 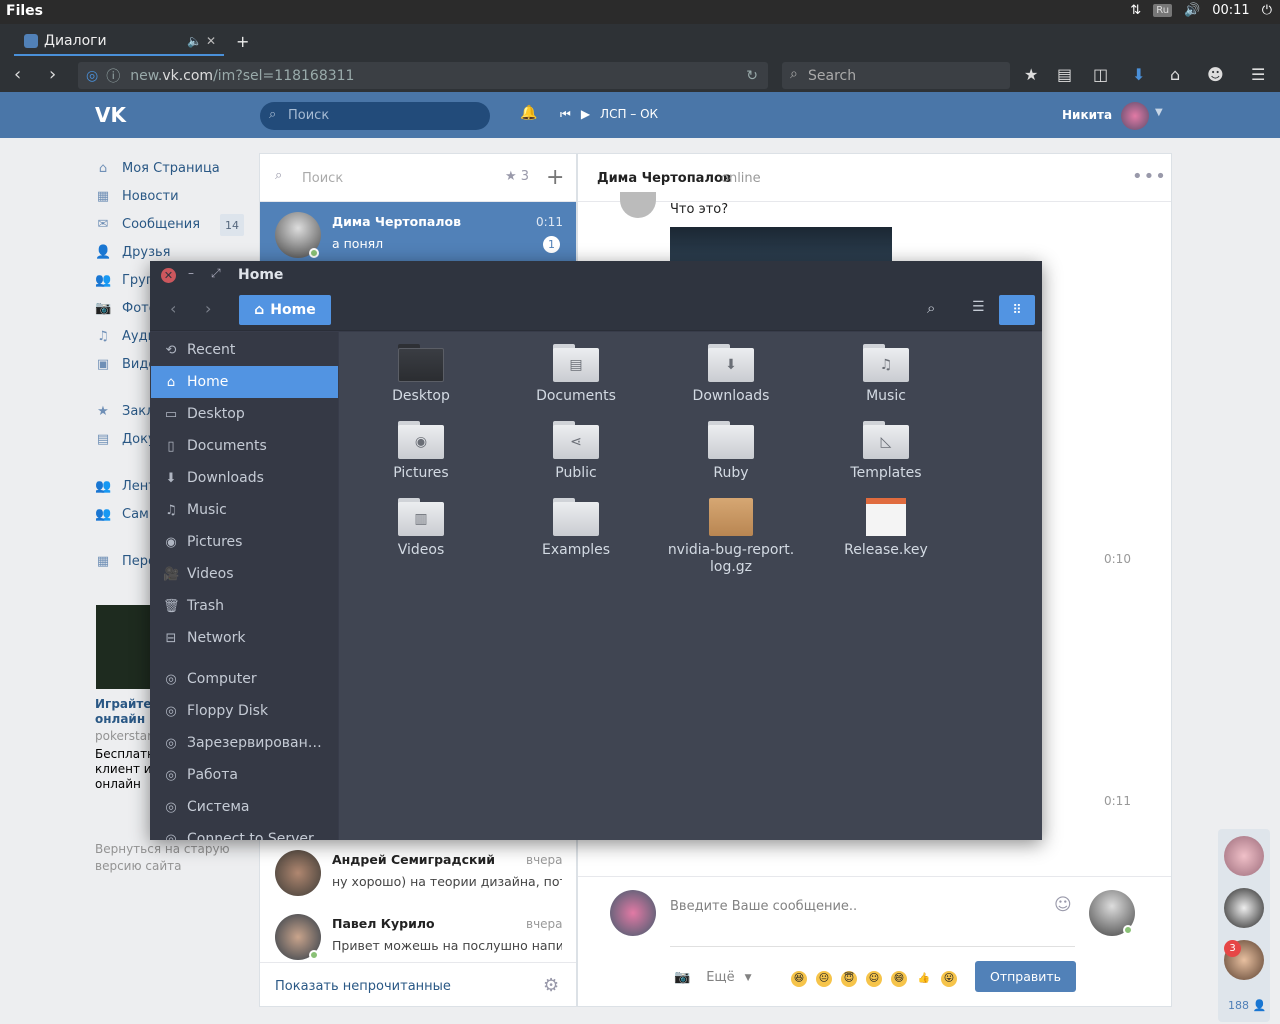 I want to click on files-titlebar: ✕ – ⤢ Home, so click(x=596, y=276).